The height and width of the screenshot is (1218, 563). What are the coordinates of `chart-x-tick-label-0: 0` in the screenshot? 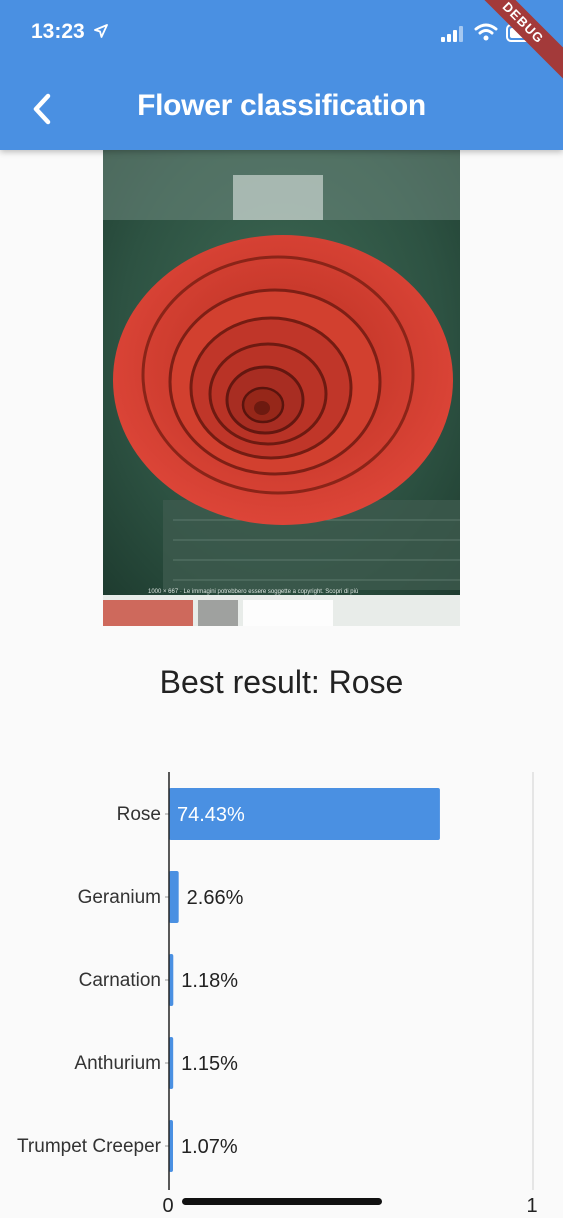 It's located at (167, 1206).